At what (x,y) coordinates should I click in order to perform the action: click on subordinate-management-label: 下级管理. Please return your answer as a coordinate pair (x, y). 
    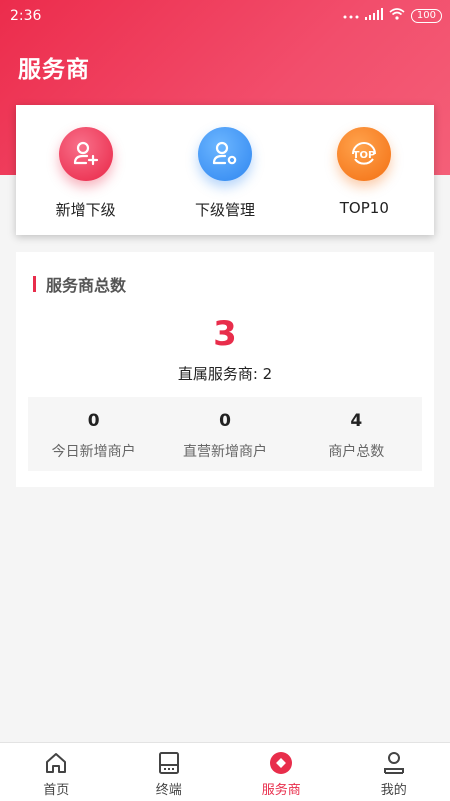
    Looking at the image, I should click on (225, 209).